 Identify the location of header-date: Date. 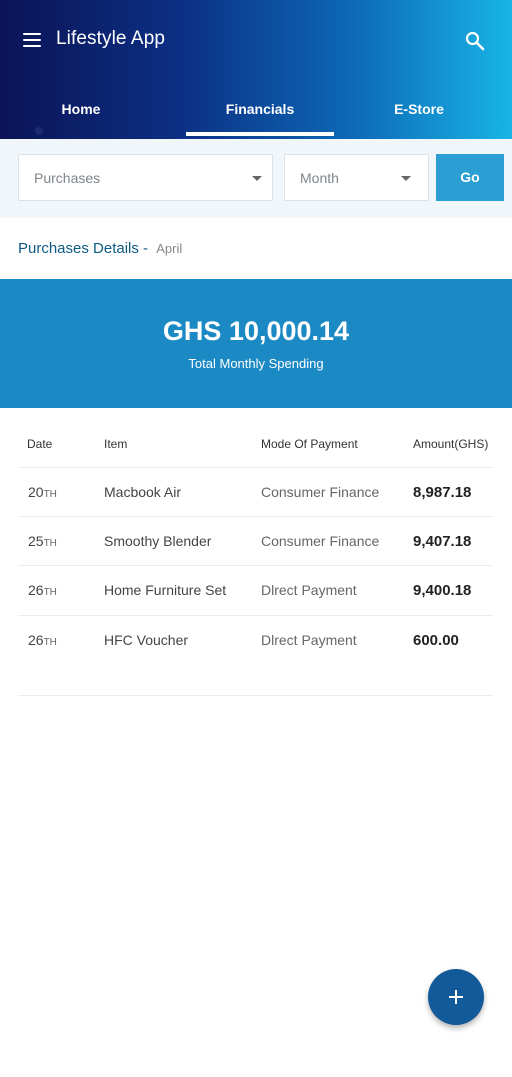
(40, 444).